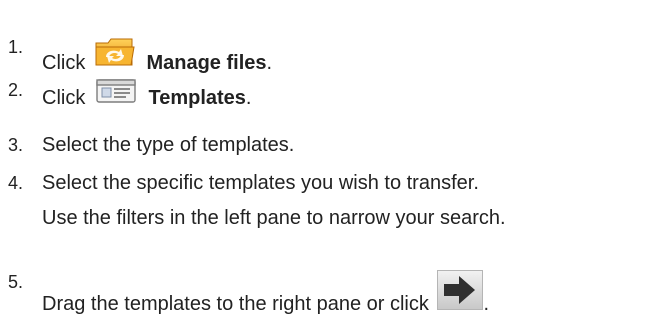 This screenshot has width=645, height=316. I want to click on step-body: Click Templates., so click(146, 94).